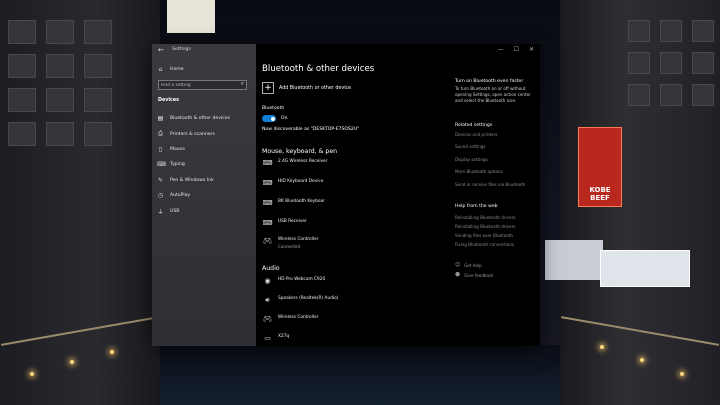  I want to click on get-help-label: Get help, so click(473, 265).